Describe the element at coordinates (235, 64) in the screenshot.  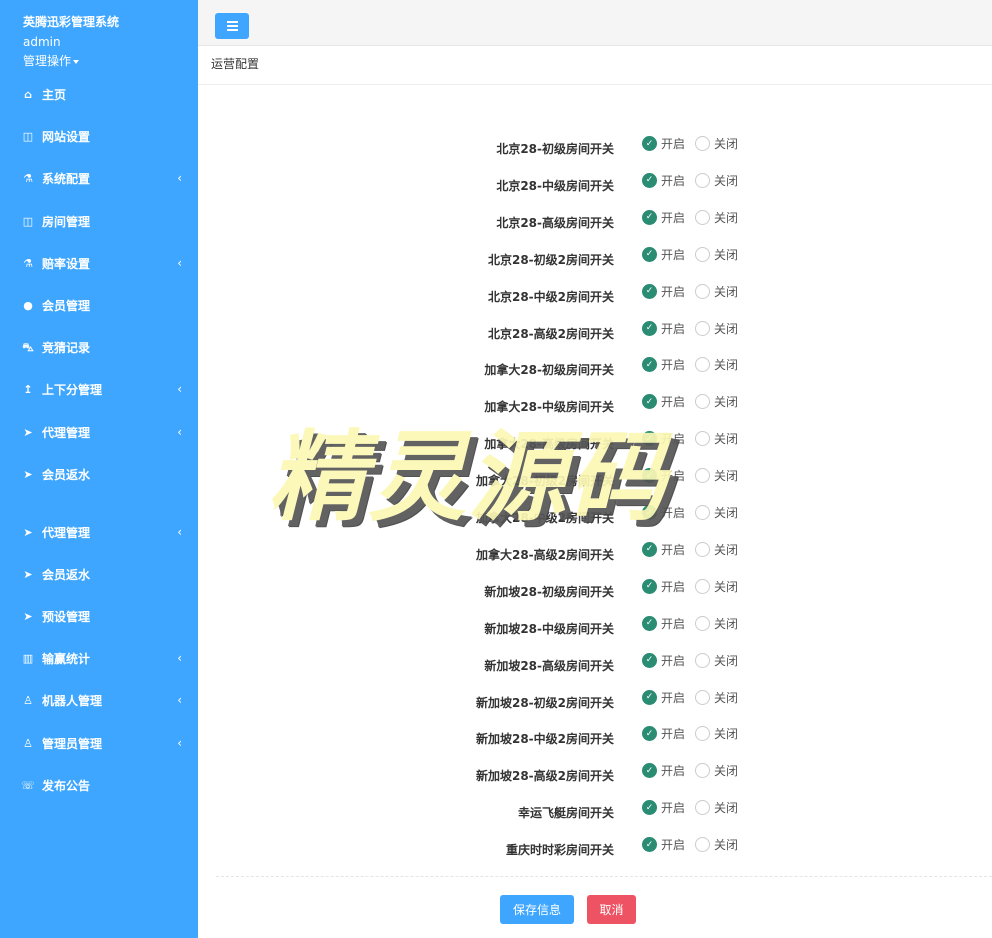
I see `page-title: 运营配置` at that location.